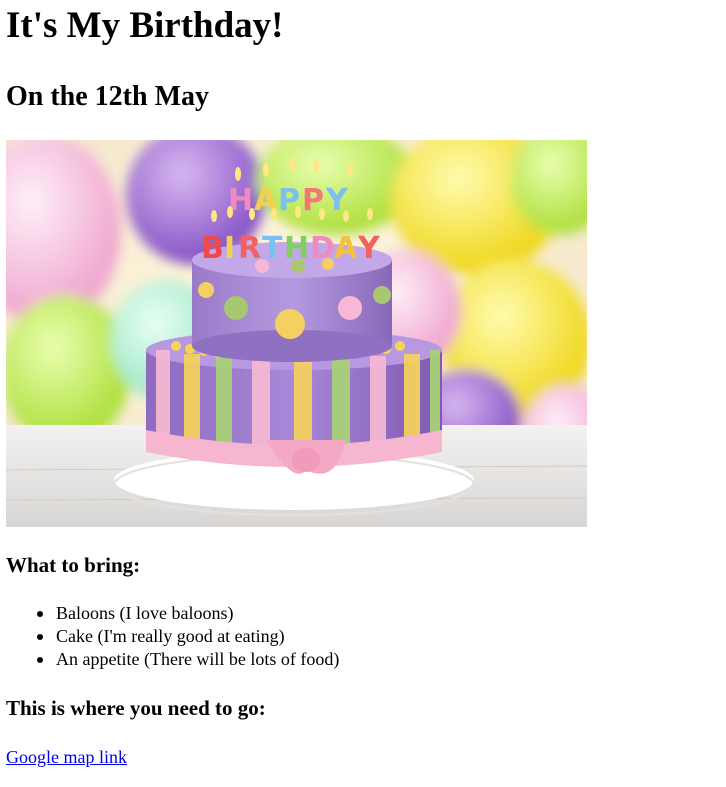  I want to click on svg-text: D, so click(322, 248).